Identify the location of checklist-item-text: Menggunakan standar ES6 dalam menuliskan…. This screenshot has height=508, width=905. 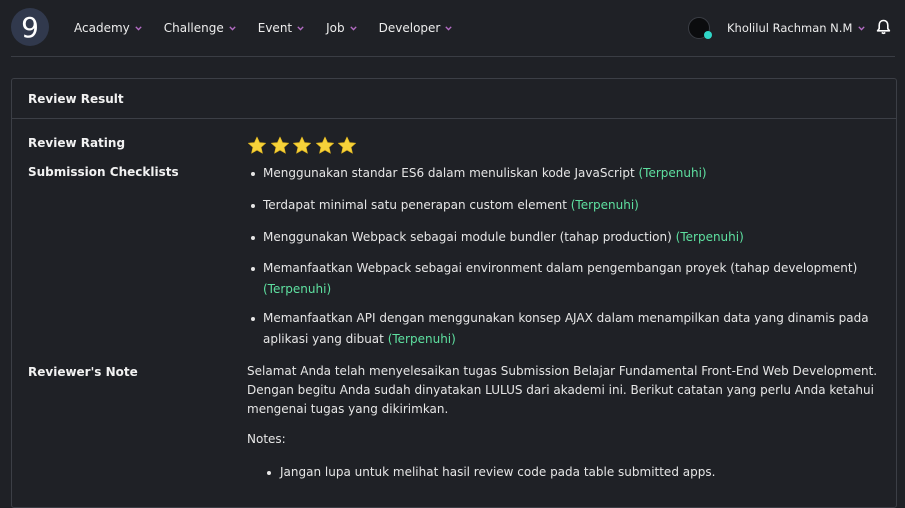
(449, 173).